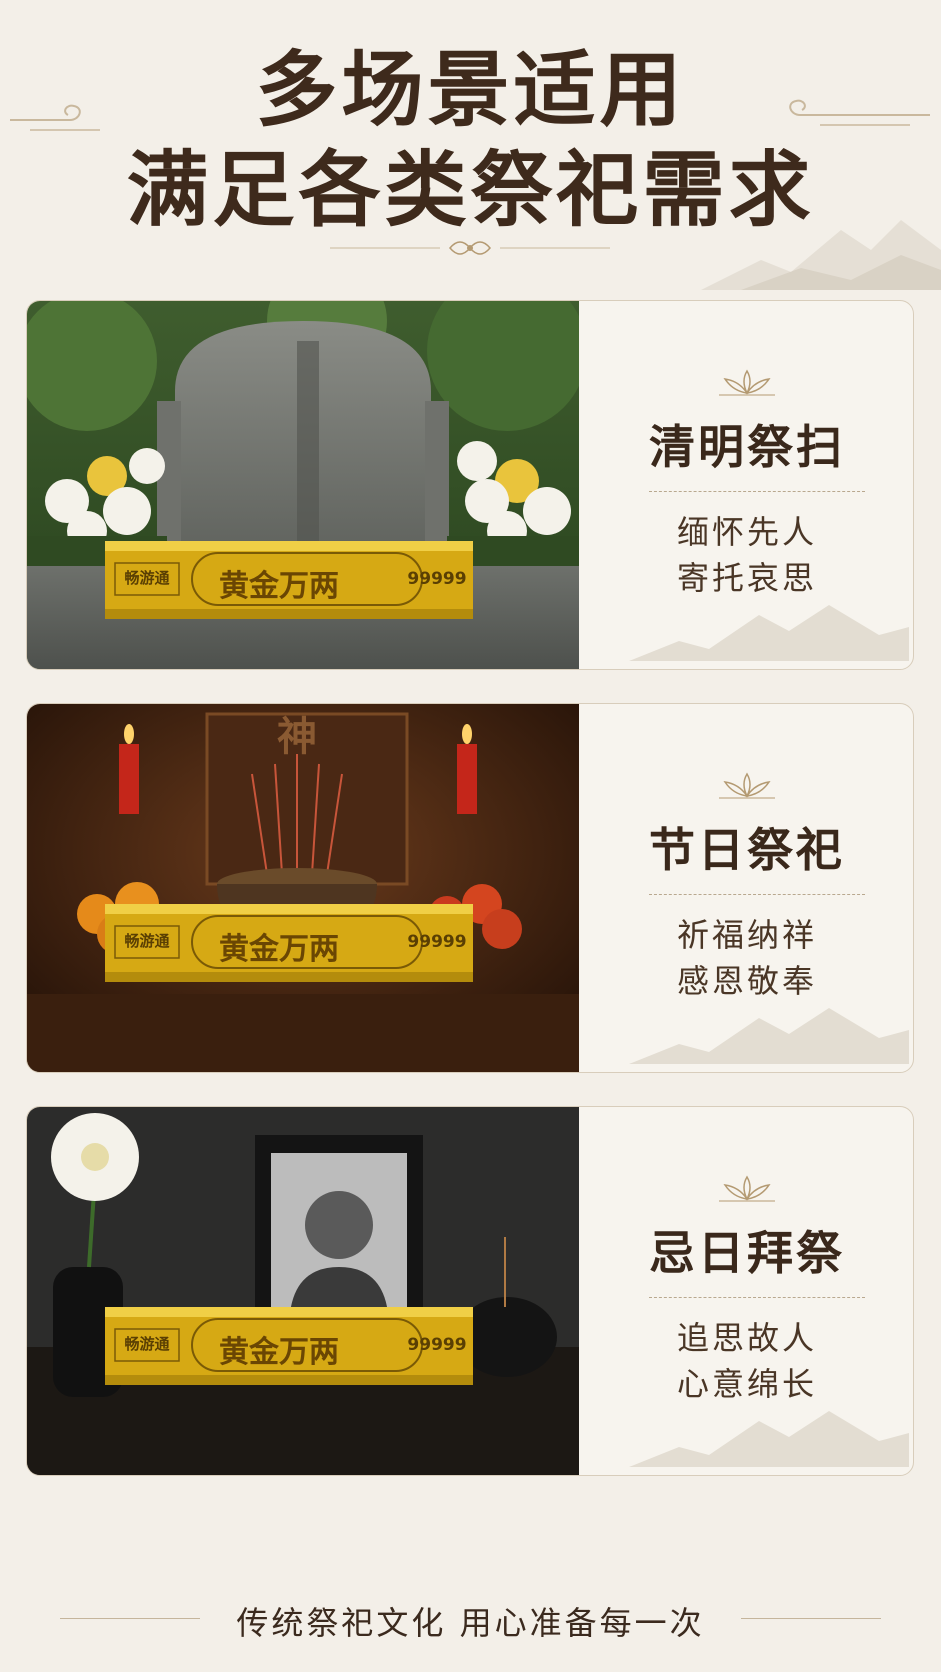 The image size is (941, 1672). I want to click on page-title-line1: 多场景适用, so click(470, 90).